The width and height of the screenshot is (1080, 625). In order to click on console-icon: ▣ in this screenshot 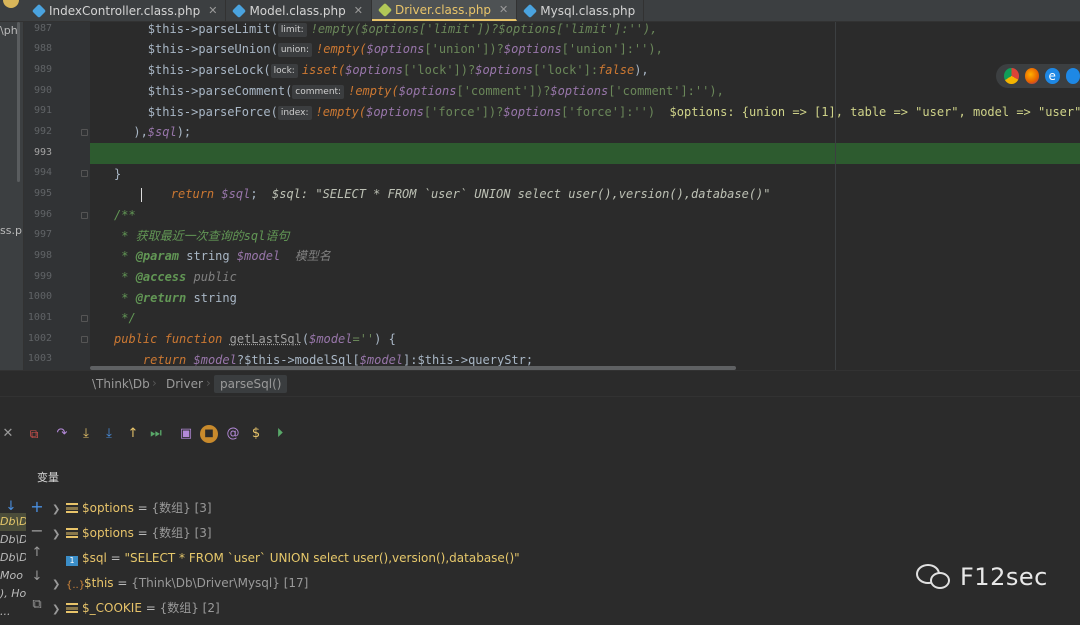, I will do `click(186, 434)`.